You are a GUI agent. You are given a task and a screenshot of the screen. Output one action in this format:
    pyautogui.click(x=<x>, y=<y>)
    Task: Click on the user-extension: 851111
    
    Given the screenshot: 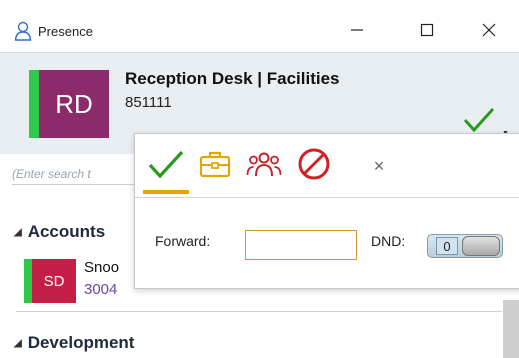 What is the action you would take?
    pyautogui.click(x=148, y=102)
    